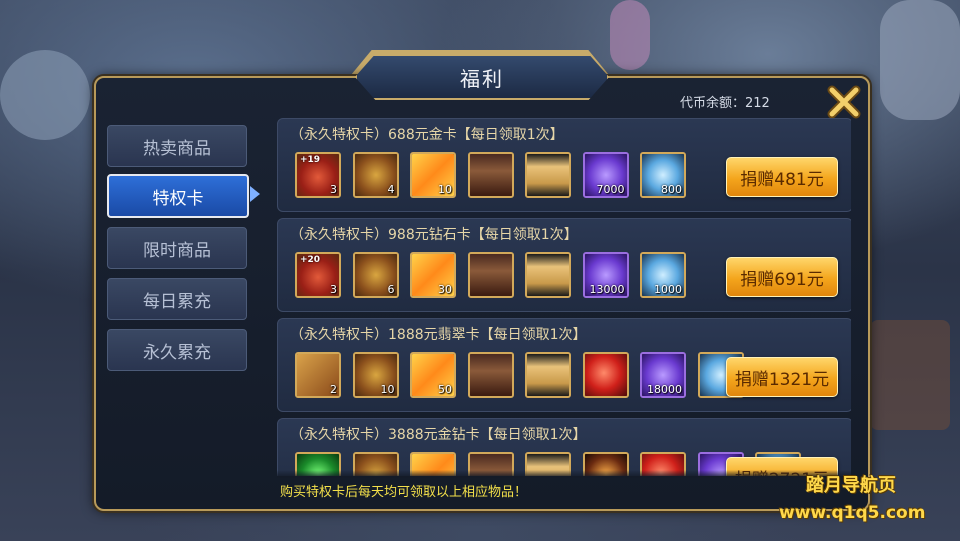 The width and height of the screenshot is (960, 541). I want to click on red-orb-icon, so click(605, 375).